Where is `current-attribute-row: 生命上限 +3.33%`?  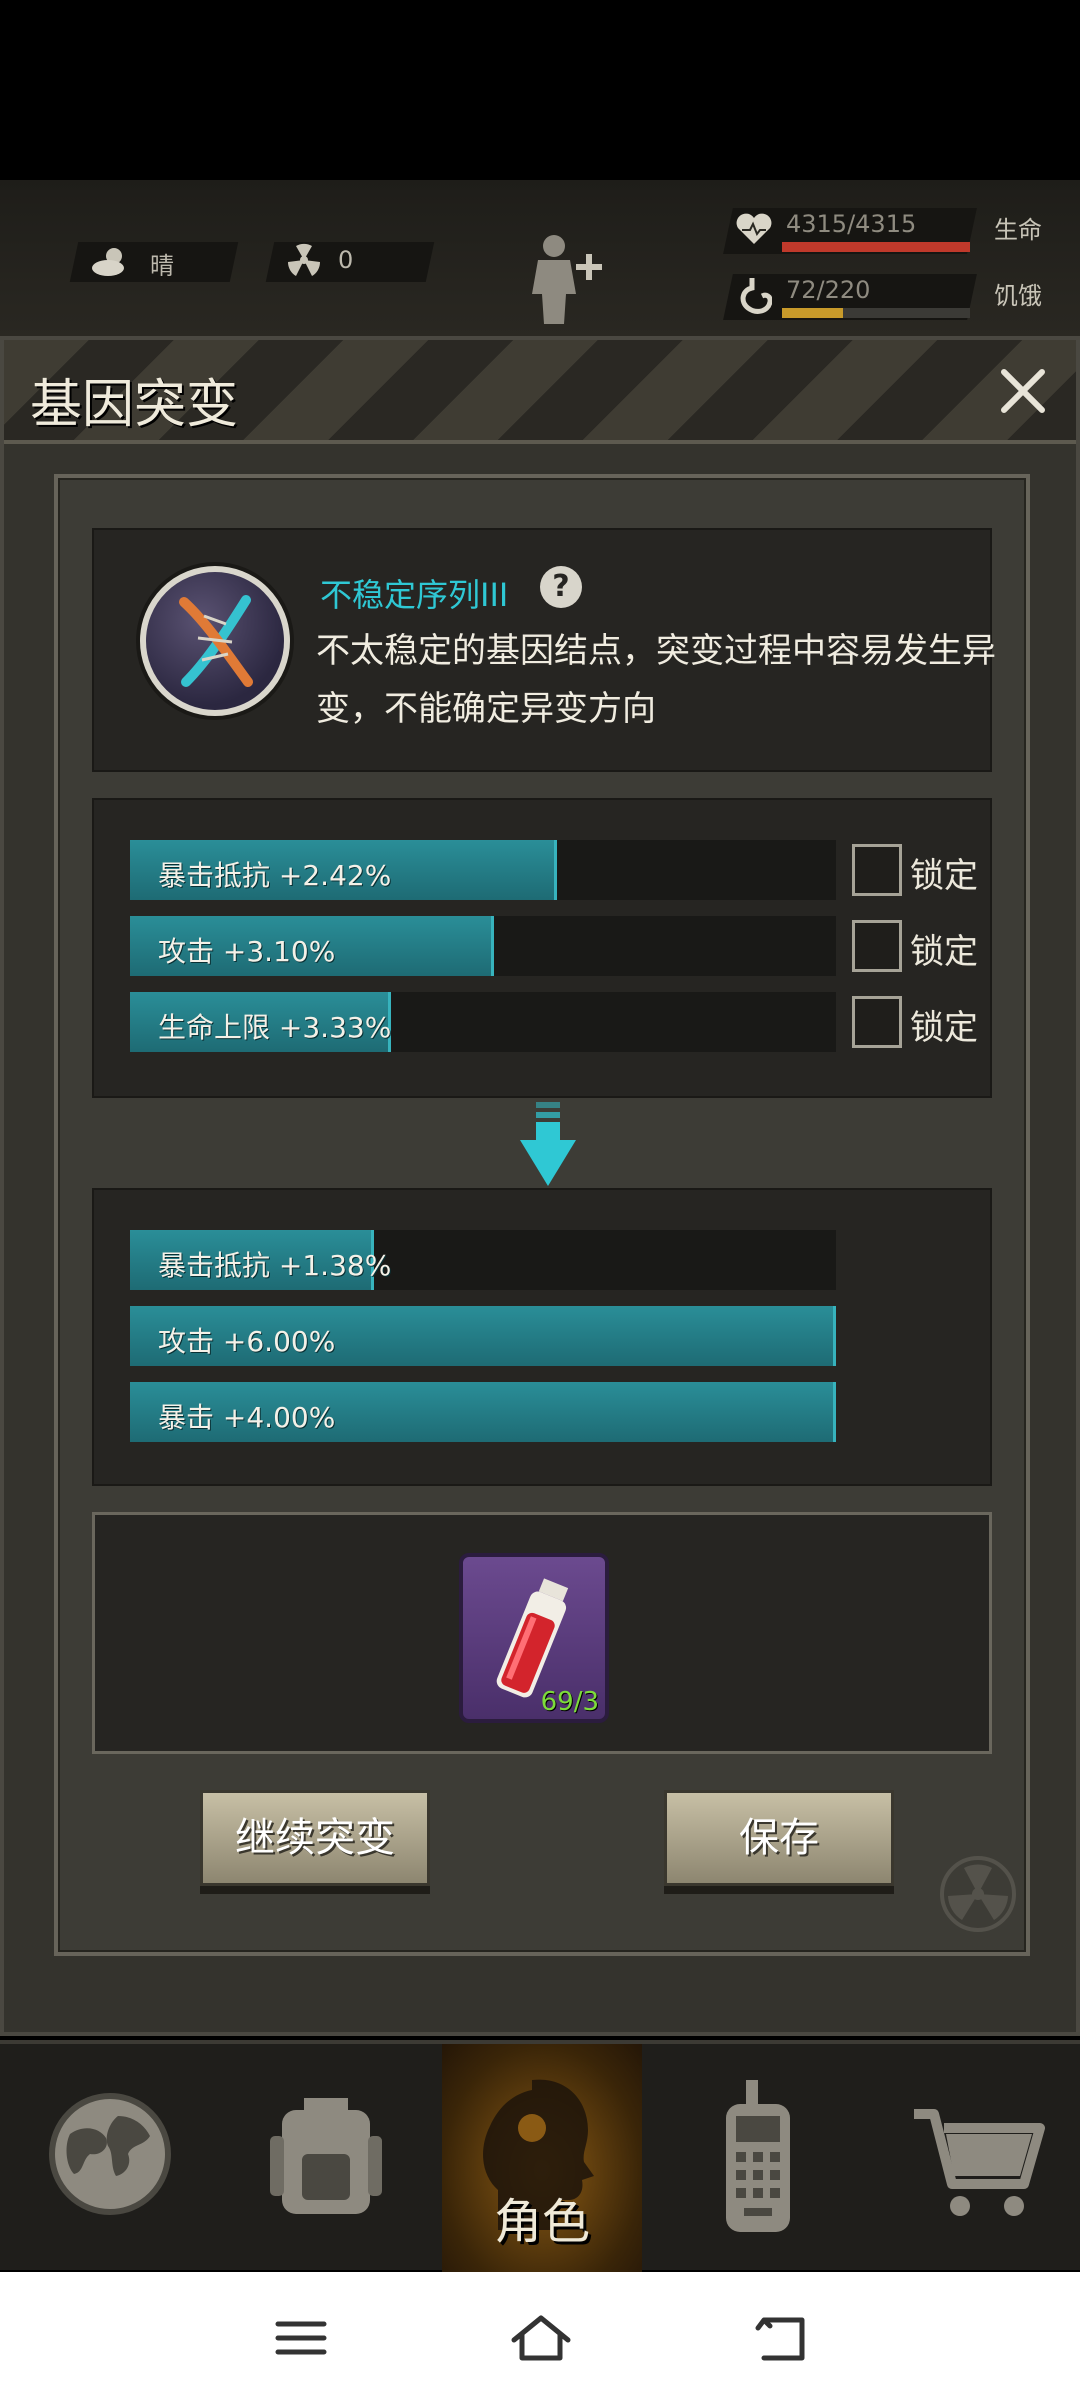 current-attribute-row: 生命上限 +3.33% is located at coordinates (483, 1022).